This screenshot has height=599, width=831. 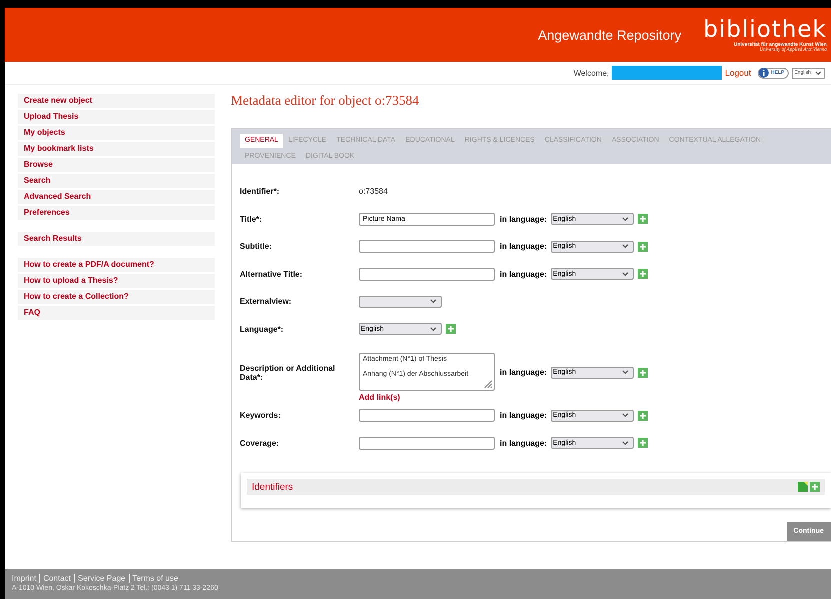 What do you see at coordinates (116, 165) in the screenshot?
I see `sidebar-link: Browse` at bounding box center [116, 165].